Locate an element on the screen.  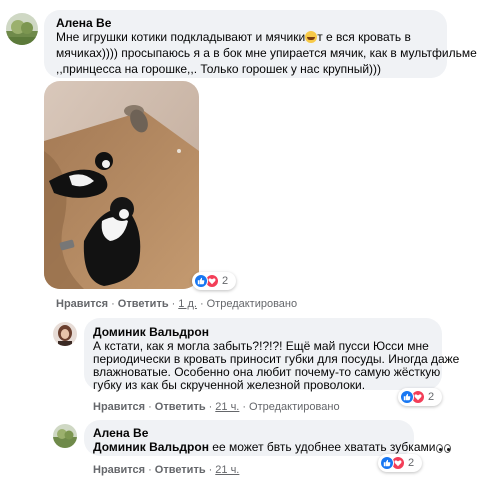
rofl-emoji-icon is located at coordinates (311, 37).